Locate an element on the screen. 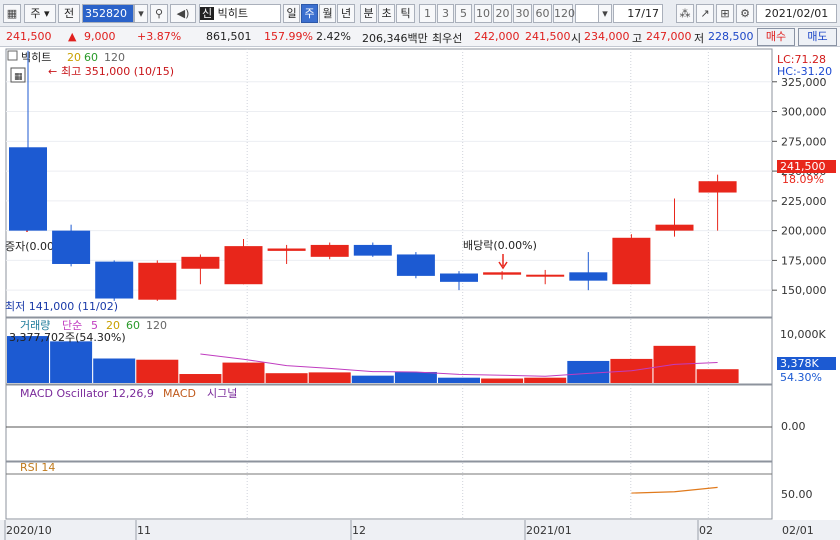 This screenshot has width=840, height=540. tab-week: 주 is located at coordinates (309, 13).